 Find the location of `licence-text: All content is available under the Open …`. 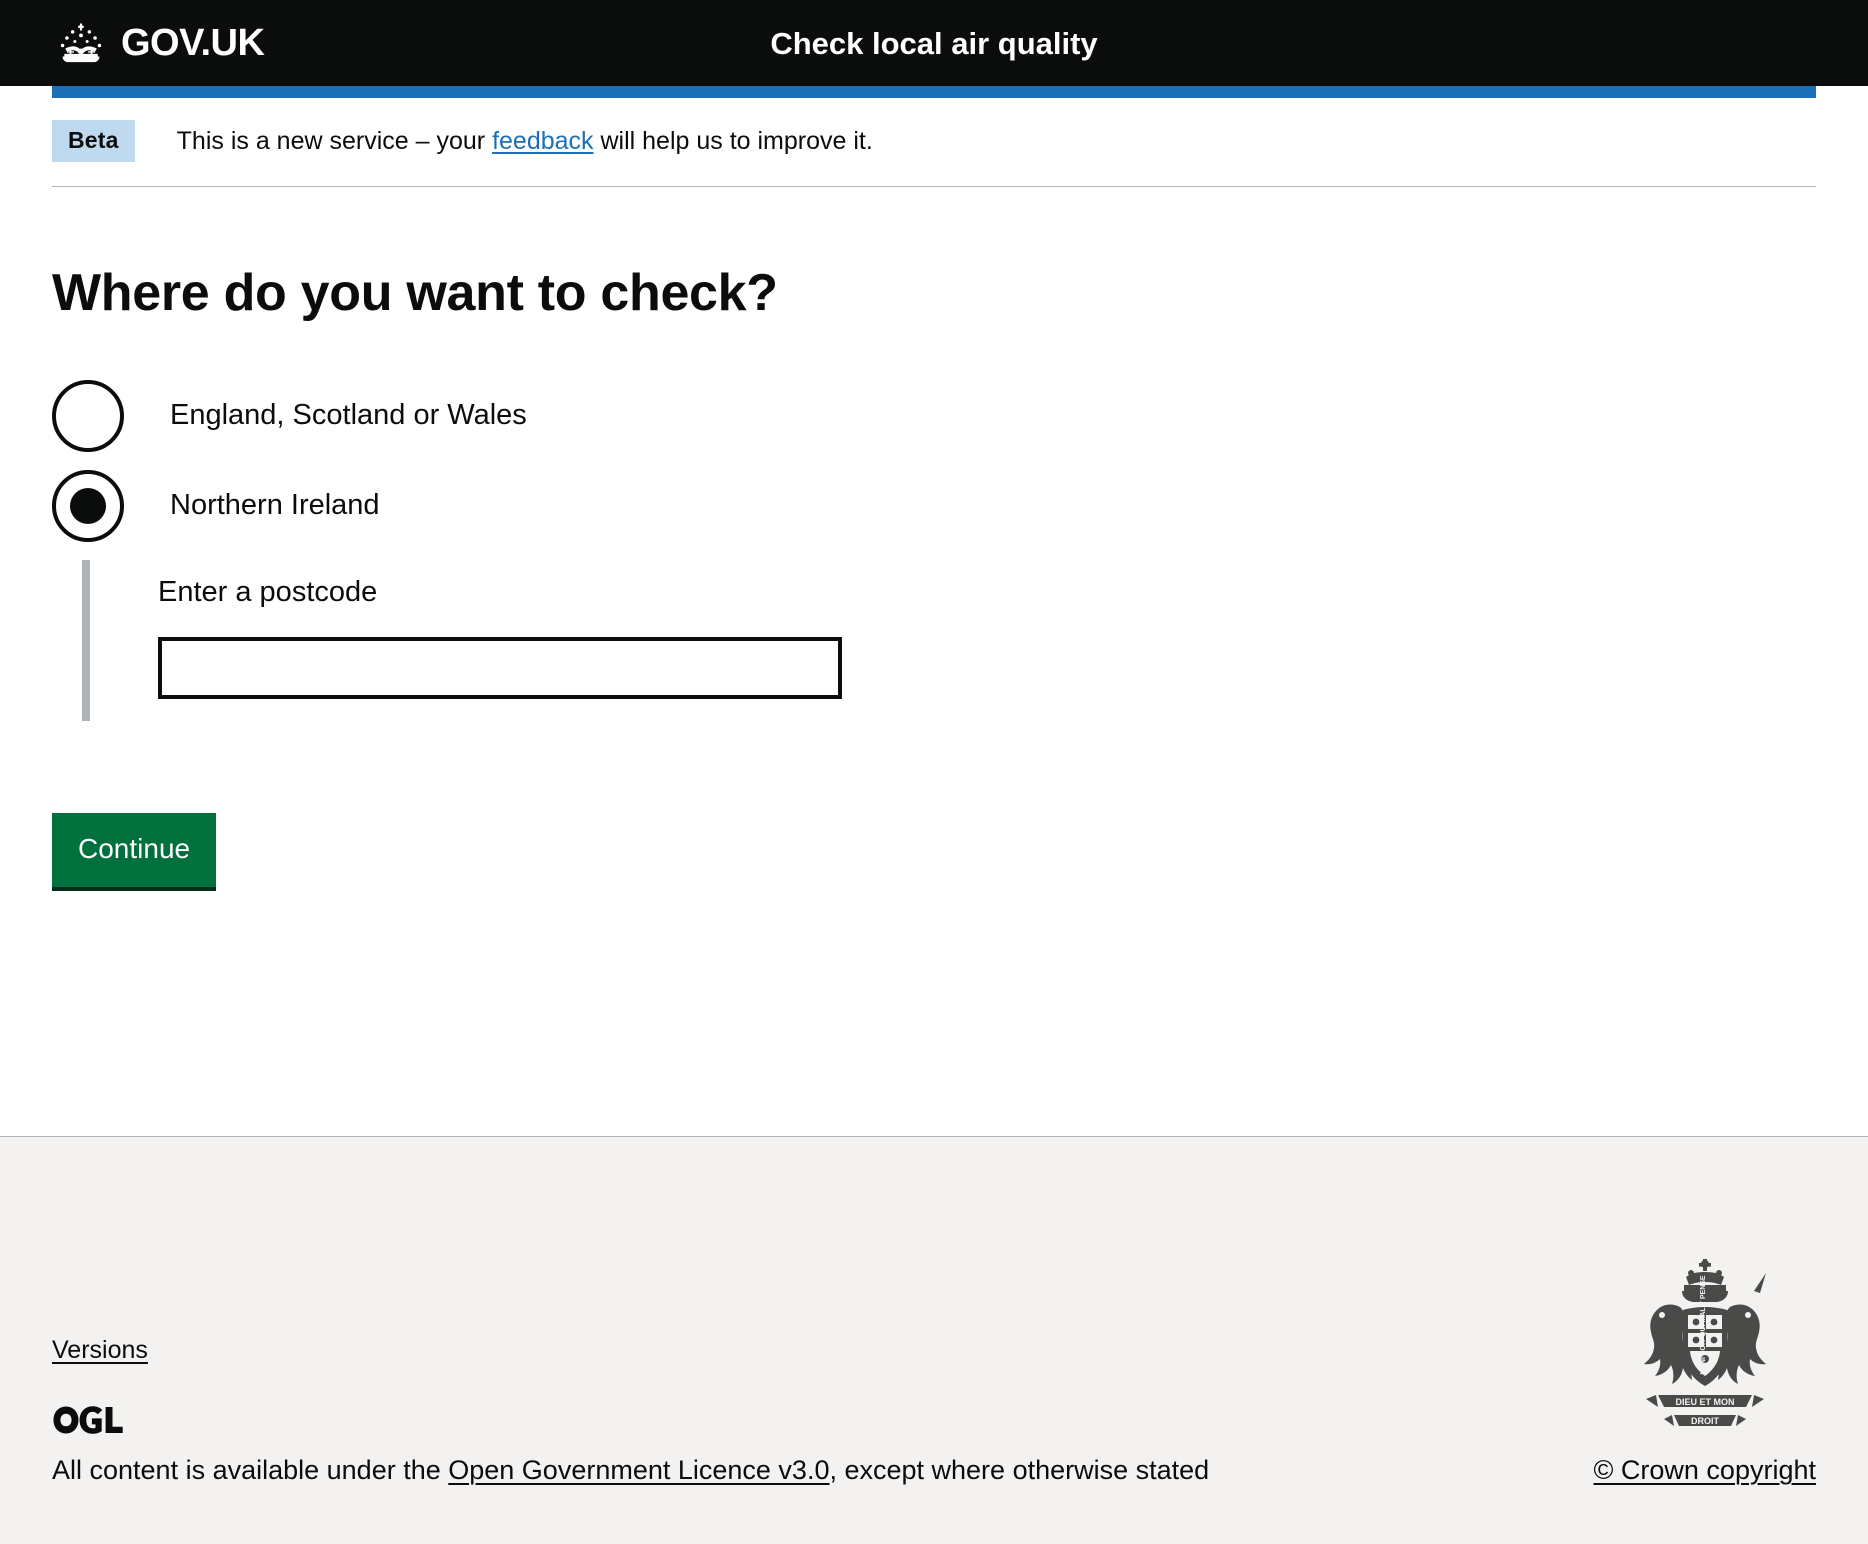

licence-text: All content is available under the Open … is located at coordinates (630, 1470).